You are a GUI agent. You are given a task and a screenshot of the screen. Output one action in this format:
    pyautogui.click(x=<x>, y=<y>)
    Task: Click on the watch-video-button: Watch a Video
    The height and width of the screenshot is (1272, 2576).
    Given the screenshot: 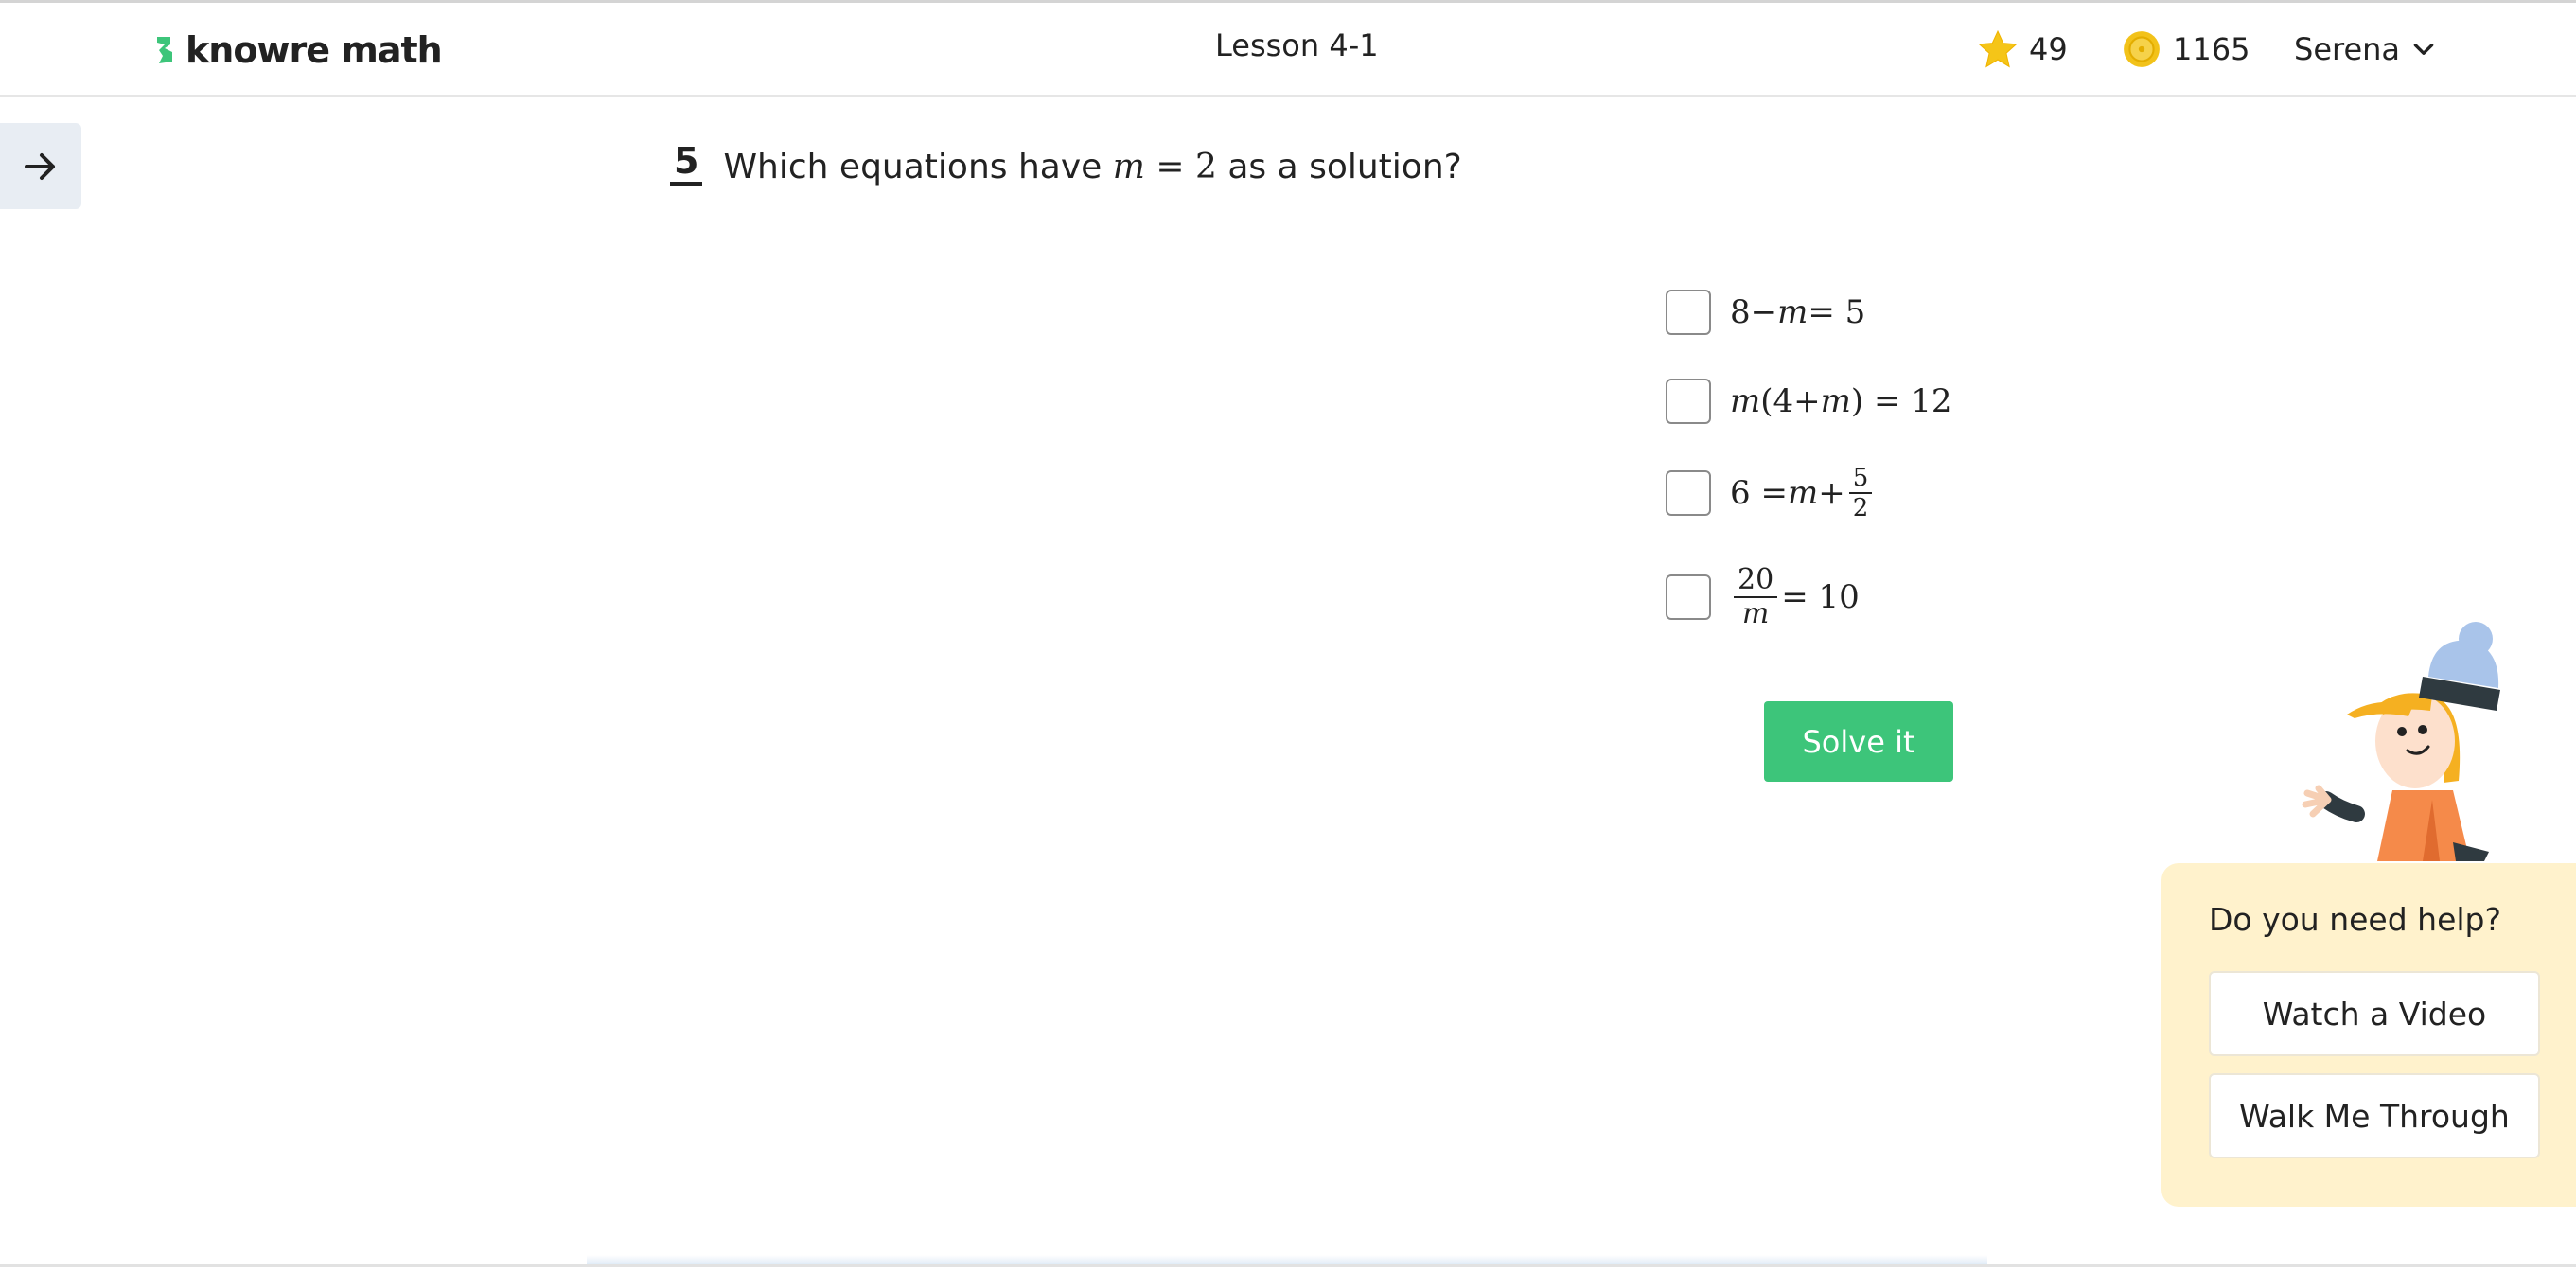 What is the action you would take?
    pyautogui.click(x=2374, y=1013)
    